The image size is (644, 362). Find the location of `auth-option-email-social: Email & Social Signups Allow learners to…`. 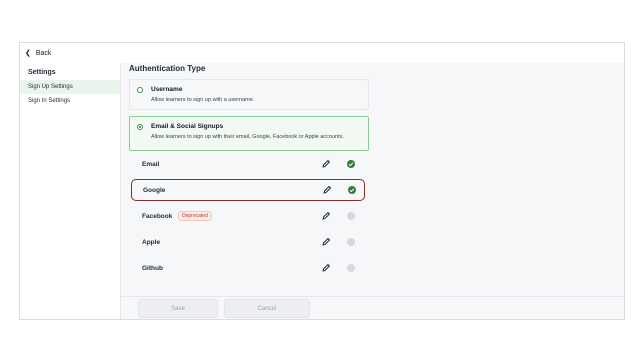

auth-option-email-social: Email & Social Signups Allow learners to… is located at coordinates (249, 133).